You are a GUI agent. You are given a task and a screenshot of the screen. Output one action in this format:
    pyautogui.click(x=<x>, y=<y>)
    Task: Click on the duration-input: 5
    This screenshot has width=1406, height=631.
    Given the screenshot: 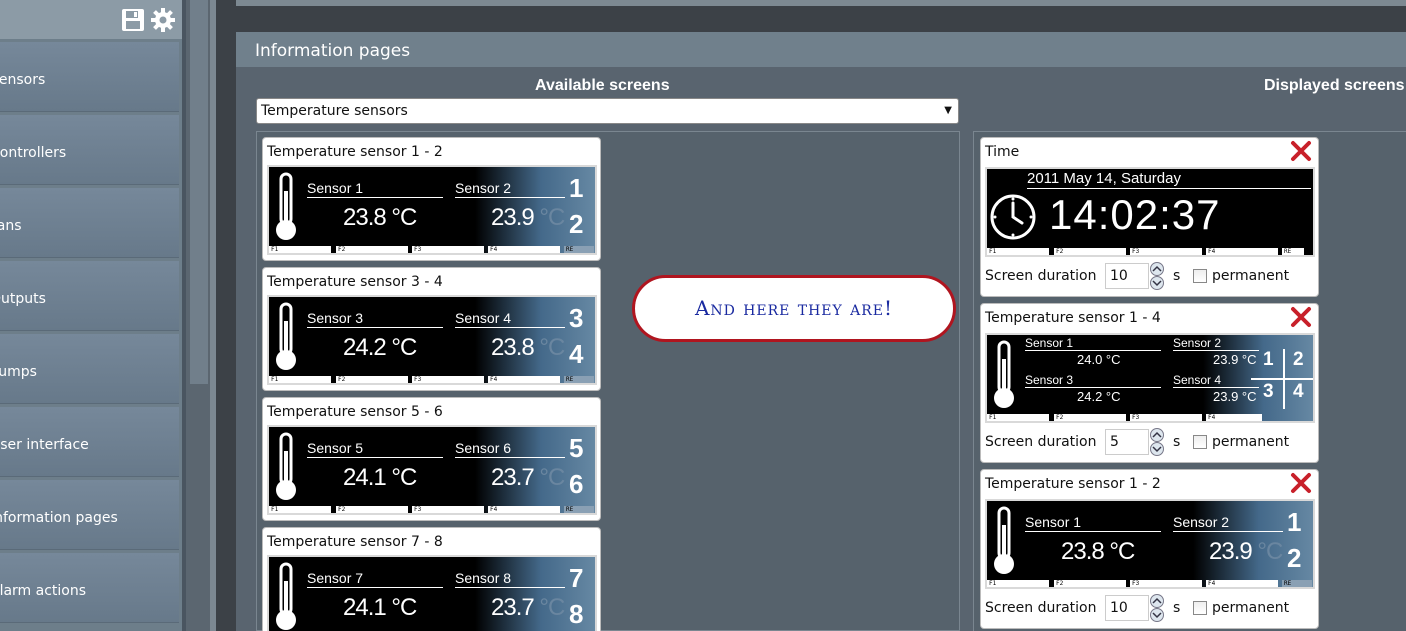 What is the action you would take?
    pyautogui.click(x=1127, y=442)
    